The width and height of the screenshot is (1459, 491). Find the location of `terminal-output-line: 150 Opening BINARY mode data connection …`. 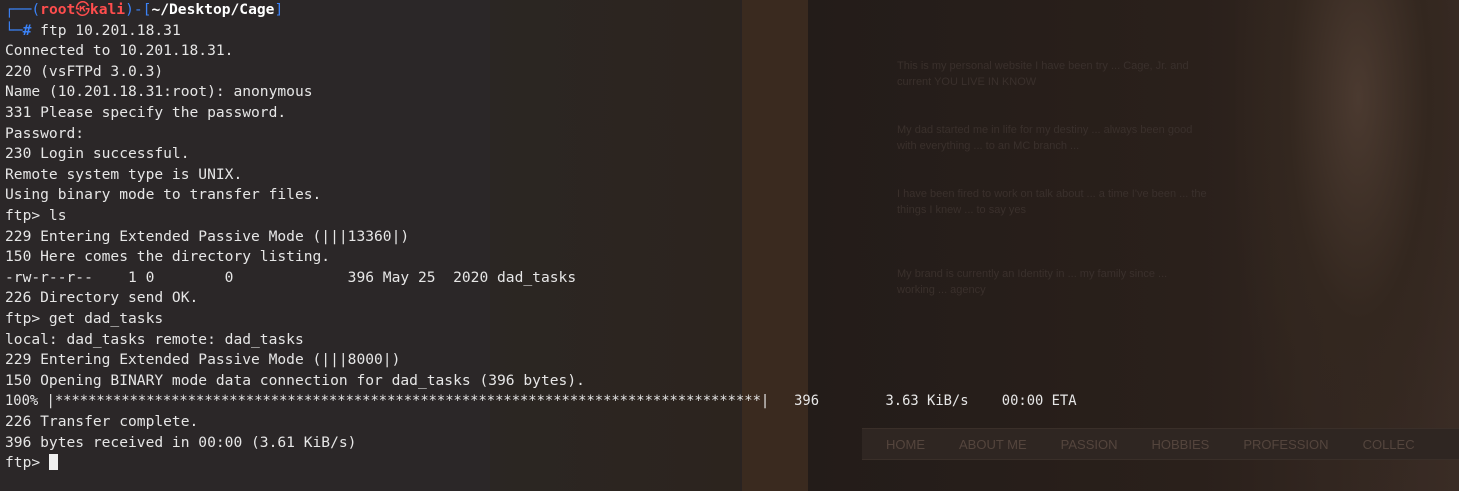

terminal-output-line: 150 Opening BINARY mode data connection … is located at coordinates (295, 380).